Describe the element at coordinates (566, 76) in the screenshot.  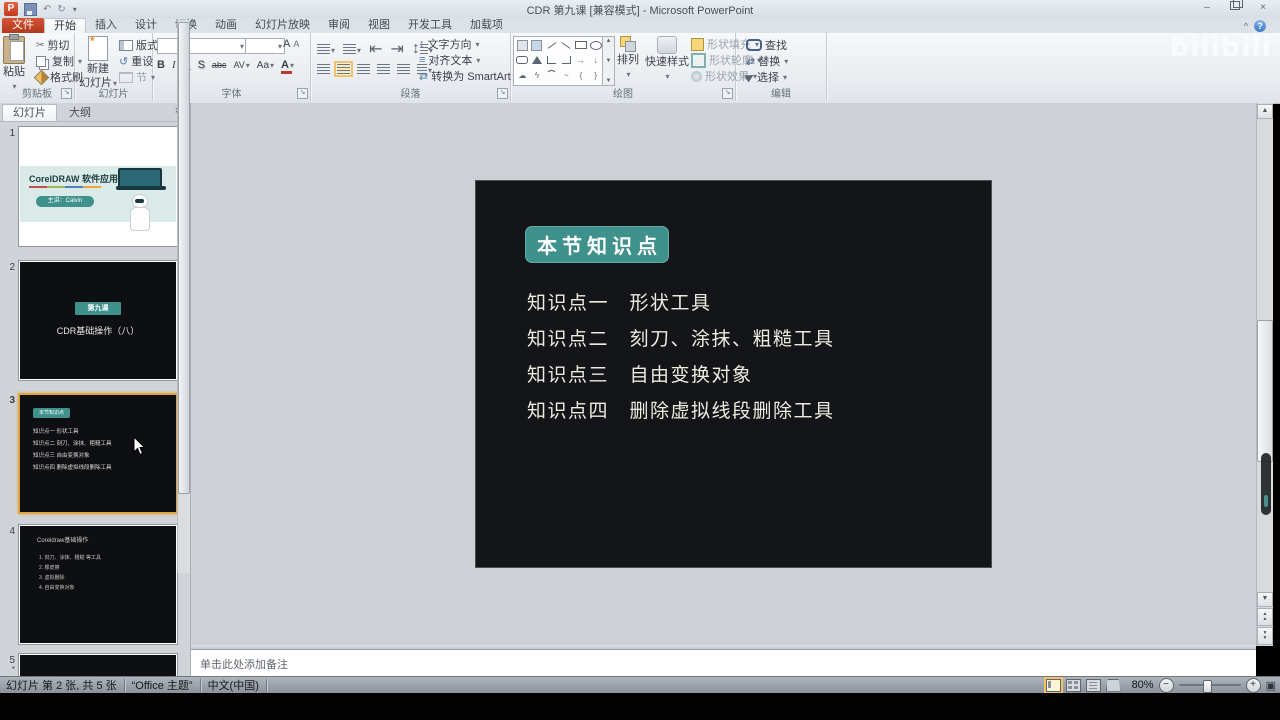
I see `shape-cell: ~` at that location.